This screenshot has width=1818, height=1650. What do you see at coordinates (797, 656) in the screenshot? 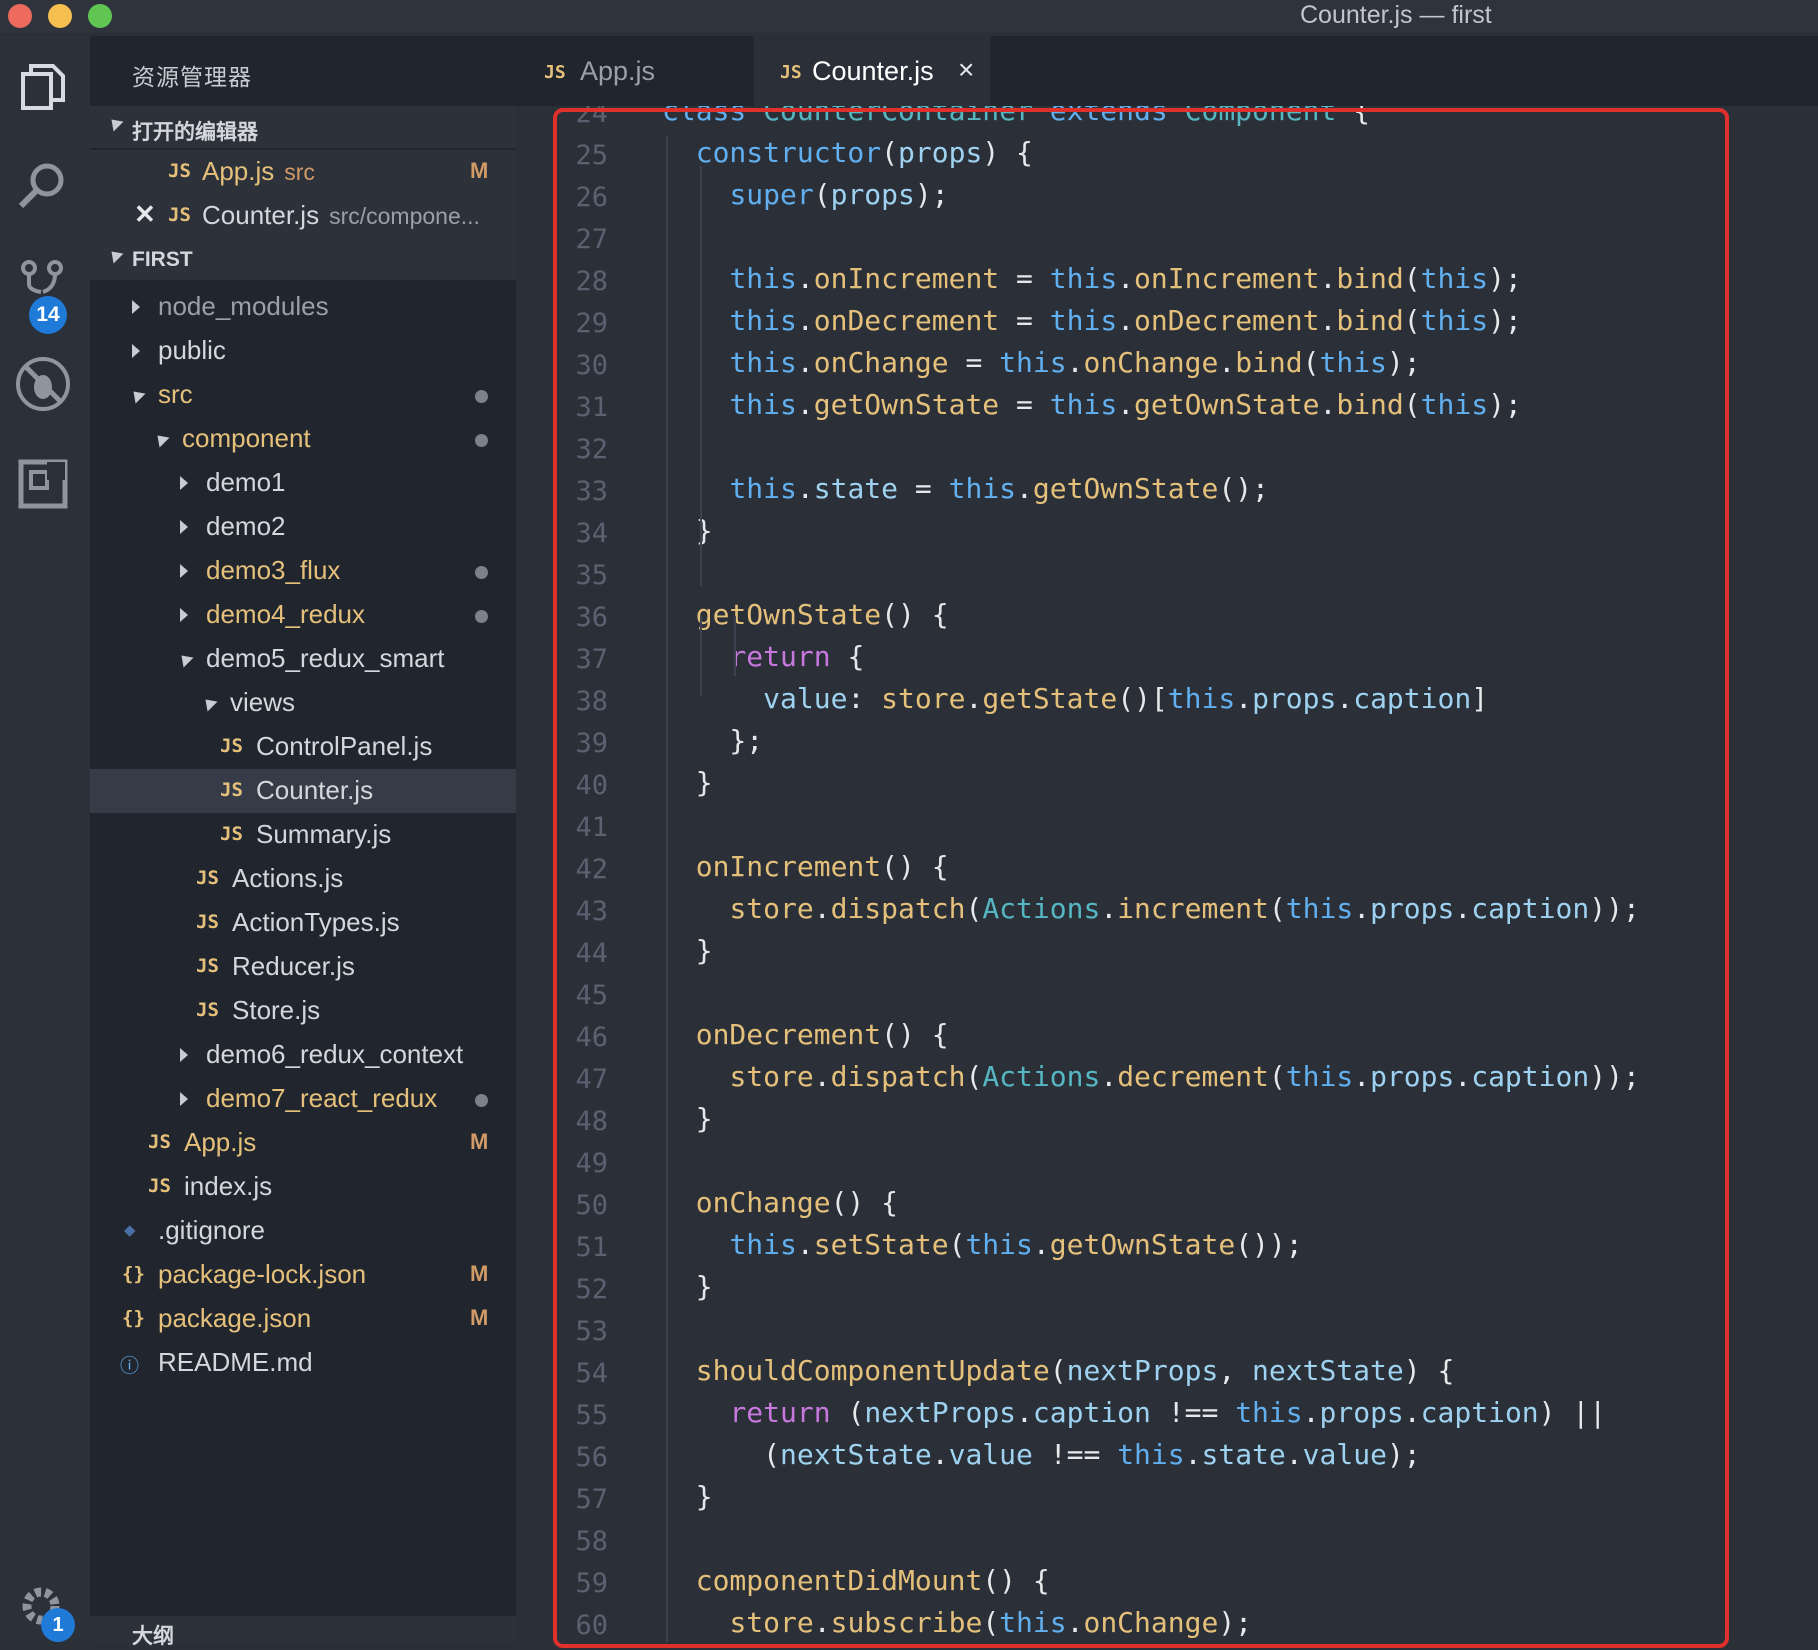
I see `code-line: return {` at bounding box center [797, 656].